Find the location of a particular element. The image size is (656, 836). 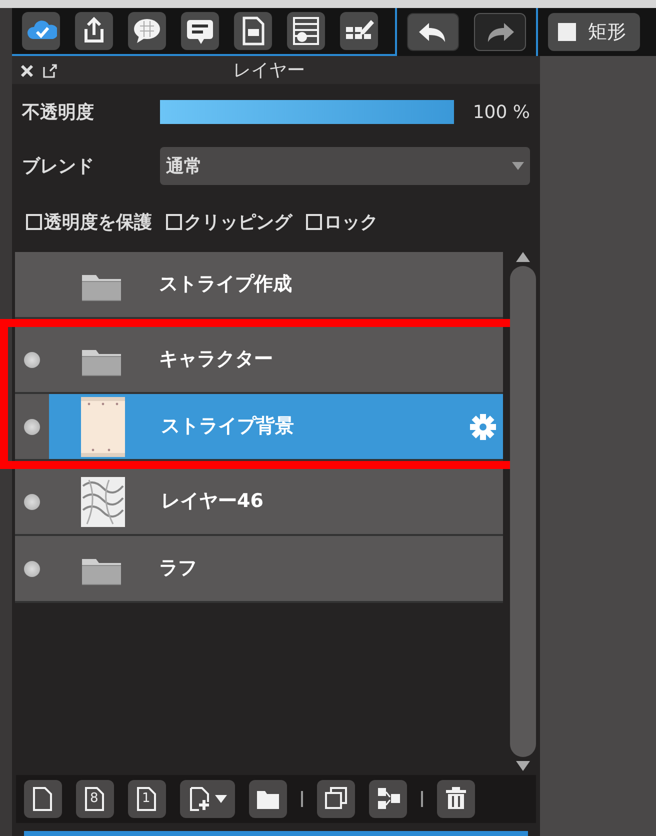

panel-title: レイヤー is located at coordinates (269, 70).